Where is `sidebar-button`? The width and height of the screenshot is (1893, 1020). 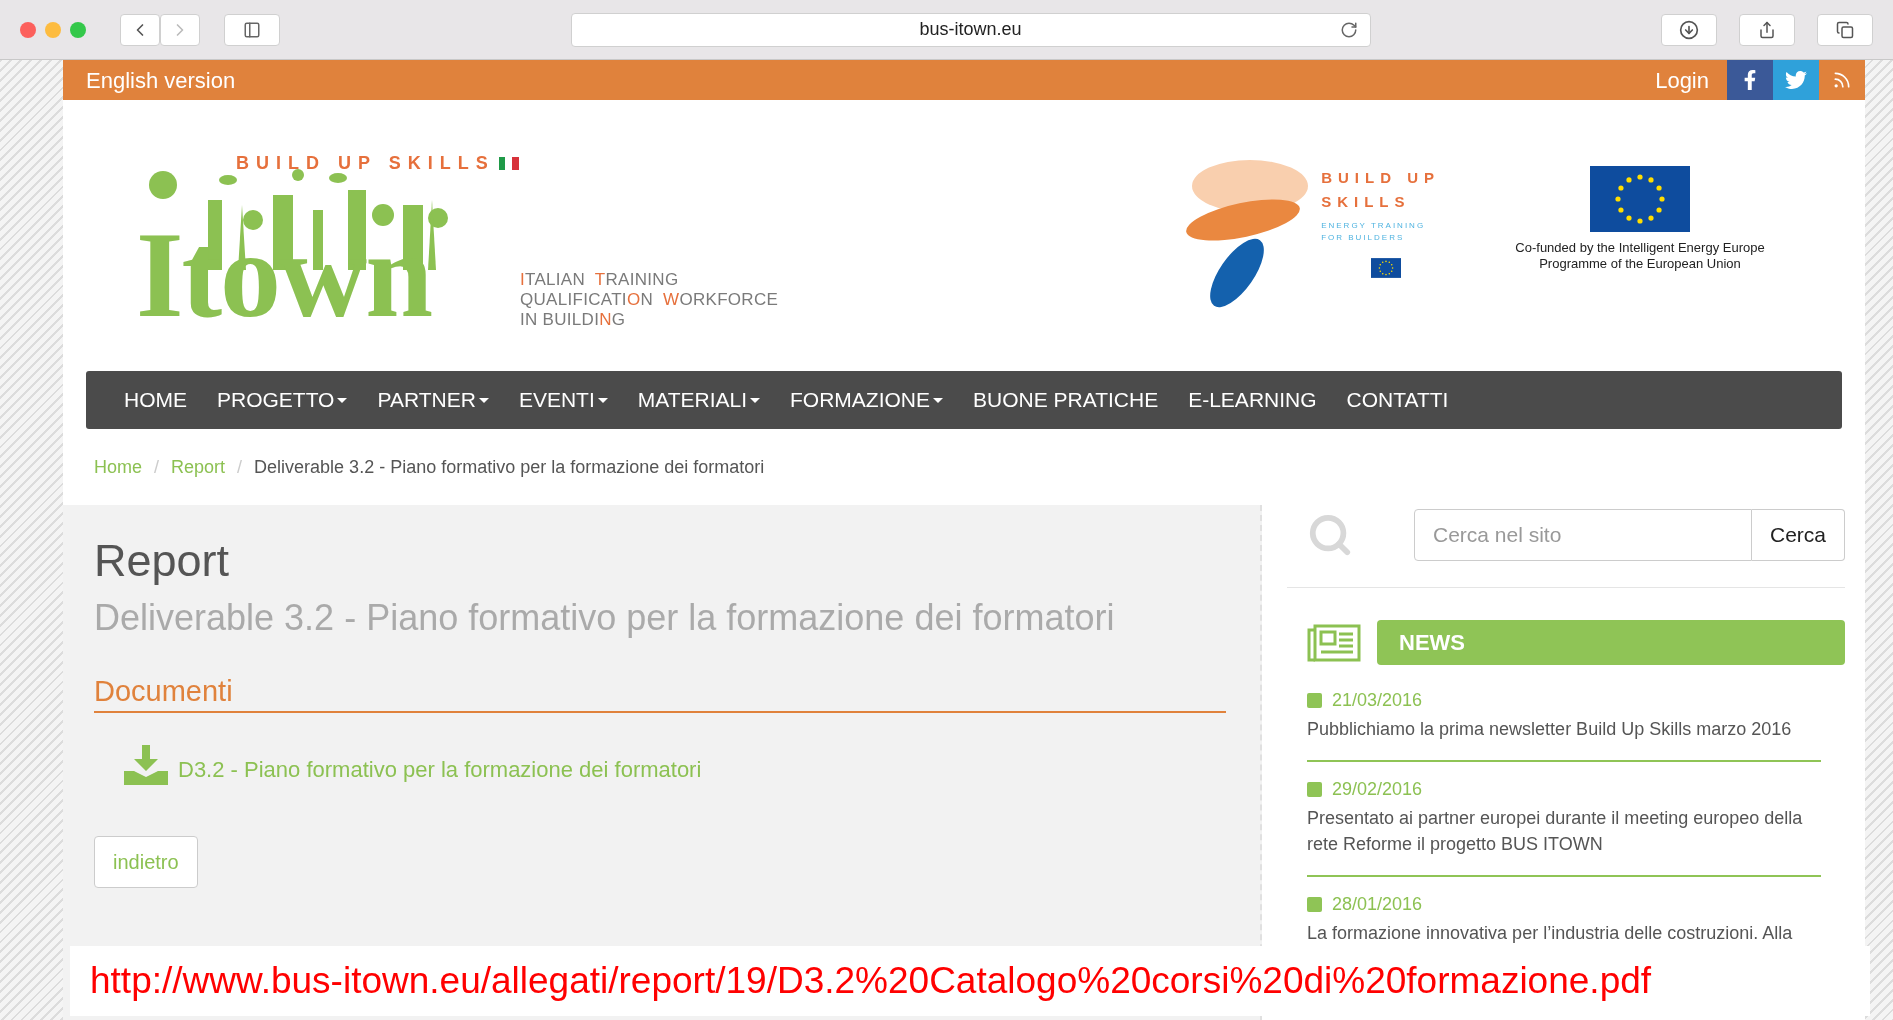 sidebar-button is located at coordinates (252, 29).